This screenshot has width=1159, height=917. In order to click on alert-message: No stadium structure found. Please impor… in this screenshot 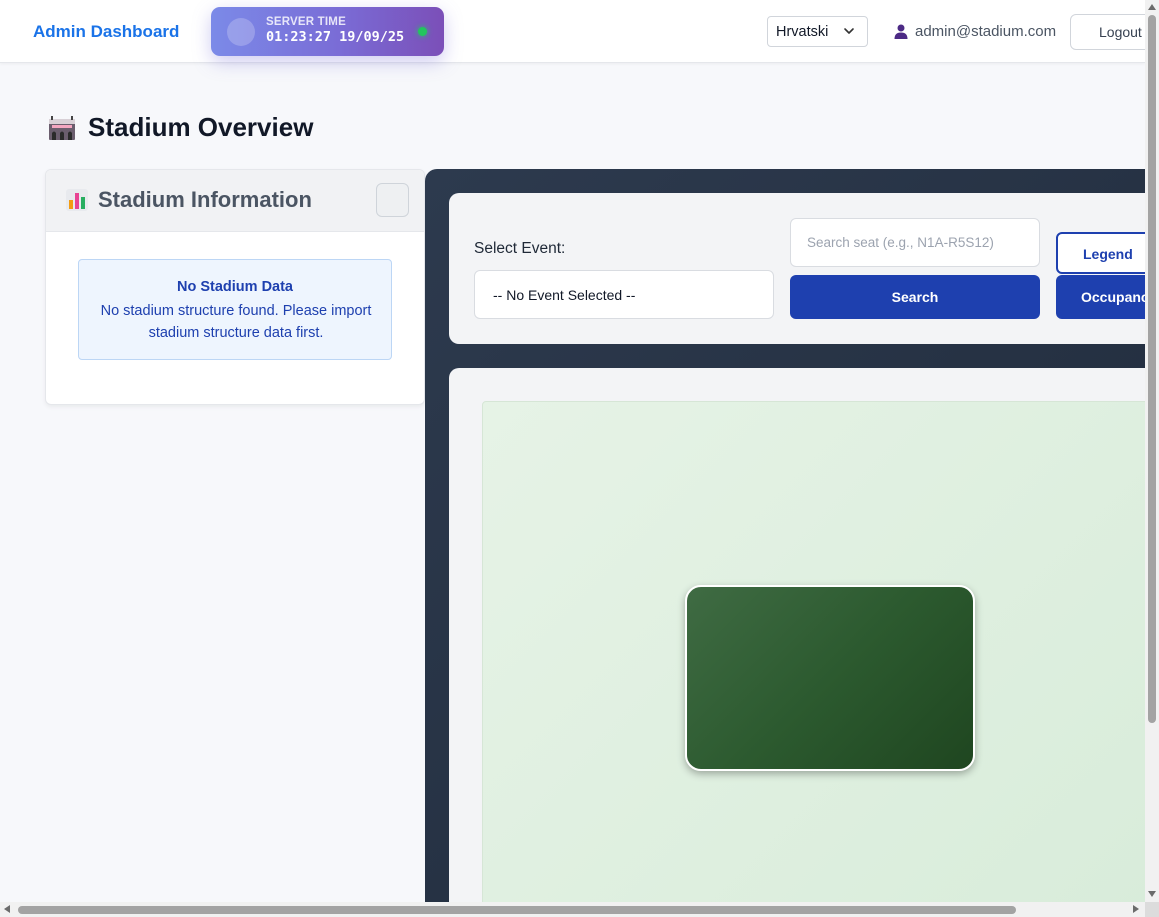, I will do `click(236, 322)`.